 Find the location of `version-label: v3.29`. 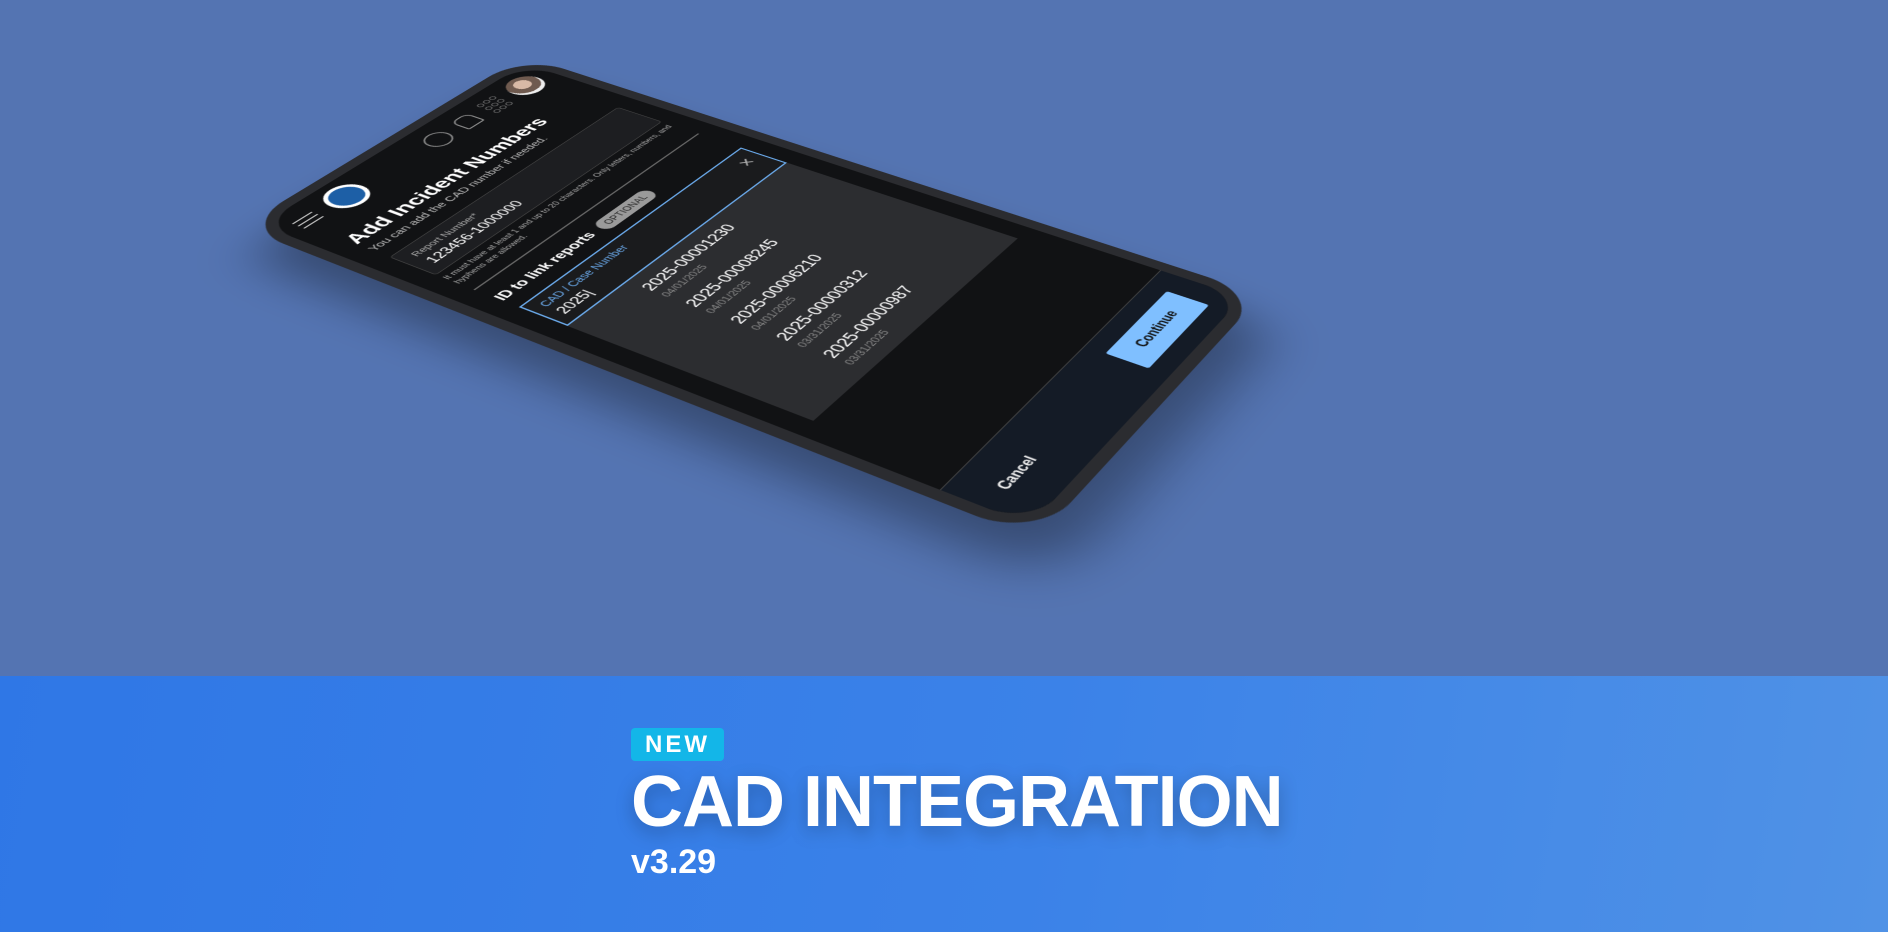

version-label: v3.29 is located at coordinates (957, 862).